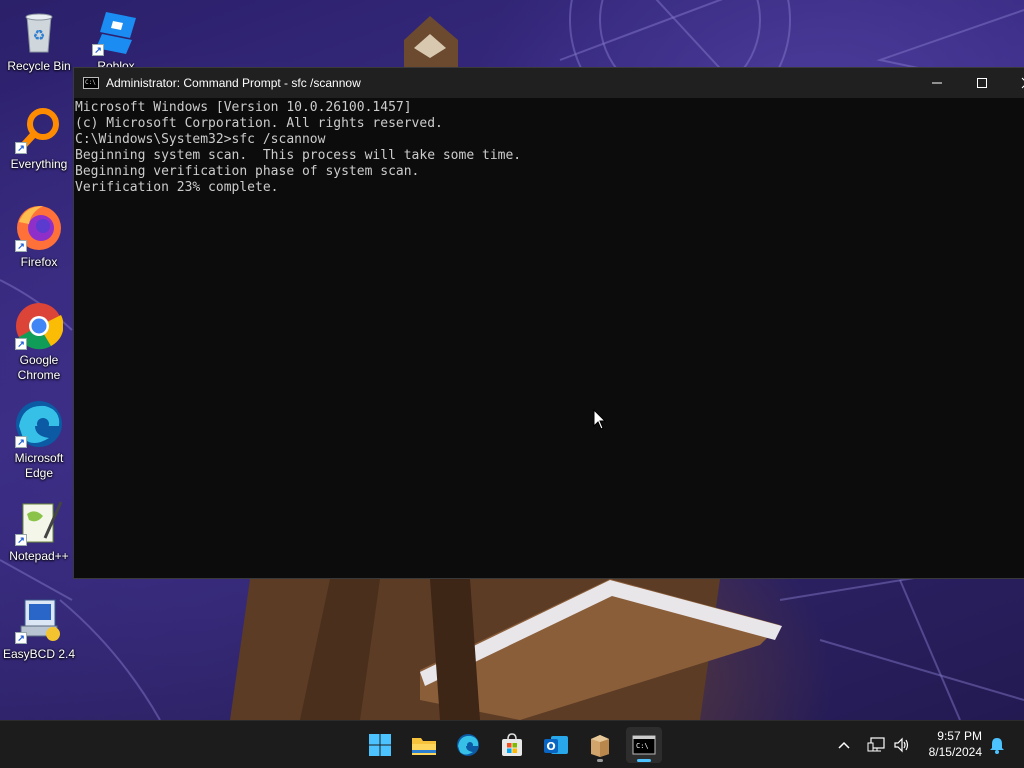 The width and height of the screenshot is (1024, 768). I want to click on svg-text: O, so click(550, 746).